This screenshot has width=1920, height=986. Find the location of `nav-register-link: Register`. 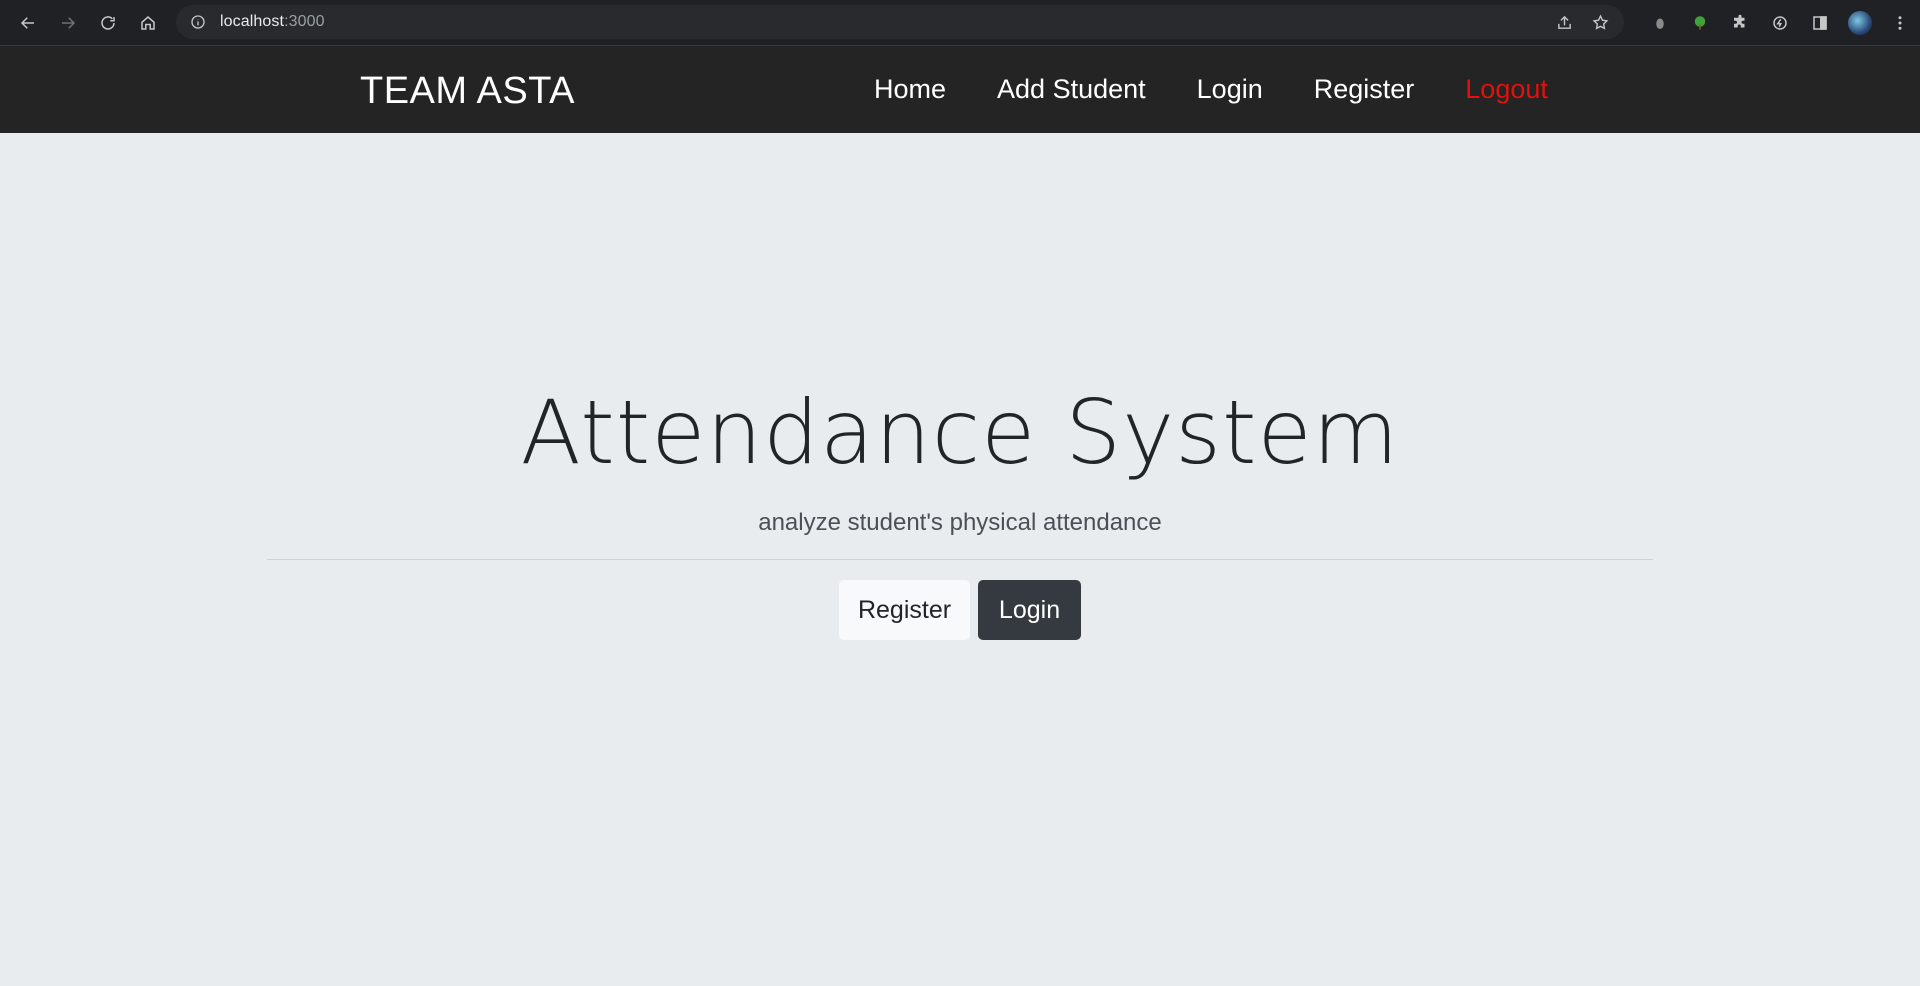

nav-register-link: Register is located at coordinates (1364, 89).